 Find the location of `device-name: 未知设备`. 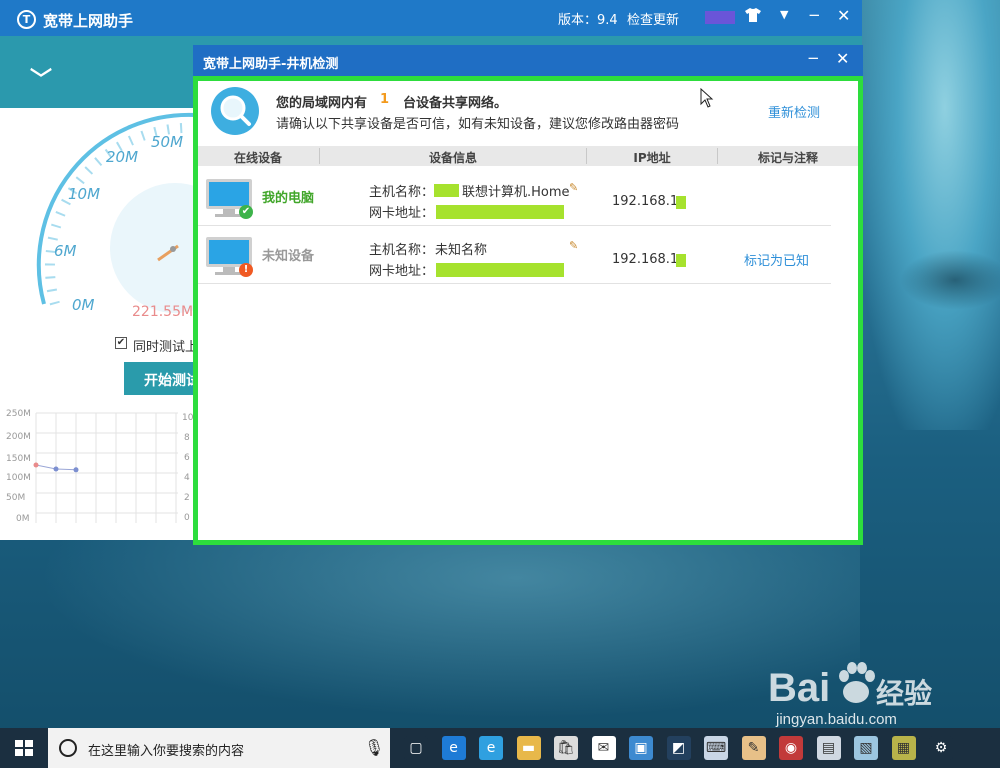

device-name: 未知设备 is located at coordinates (288, 256).